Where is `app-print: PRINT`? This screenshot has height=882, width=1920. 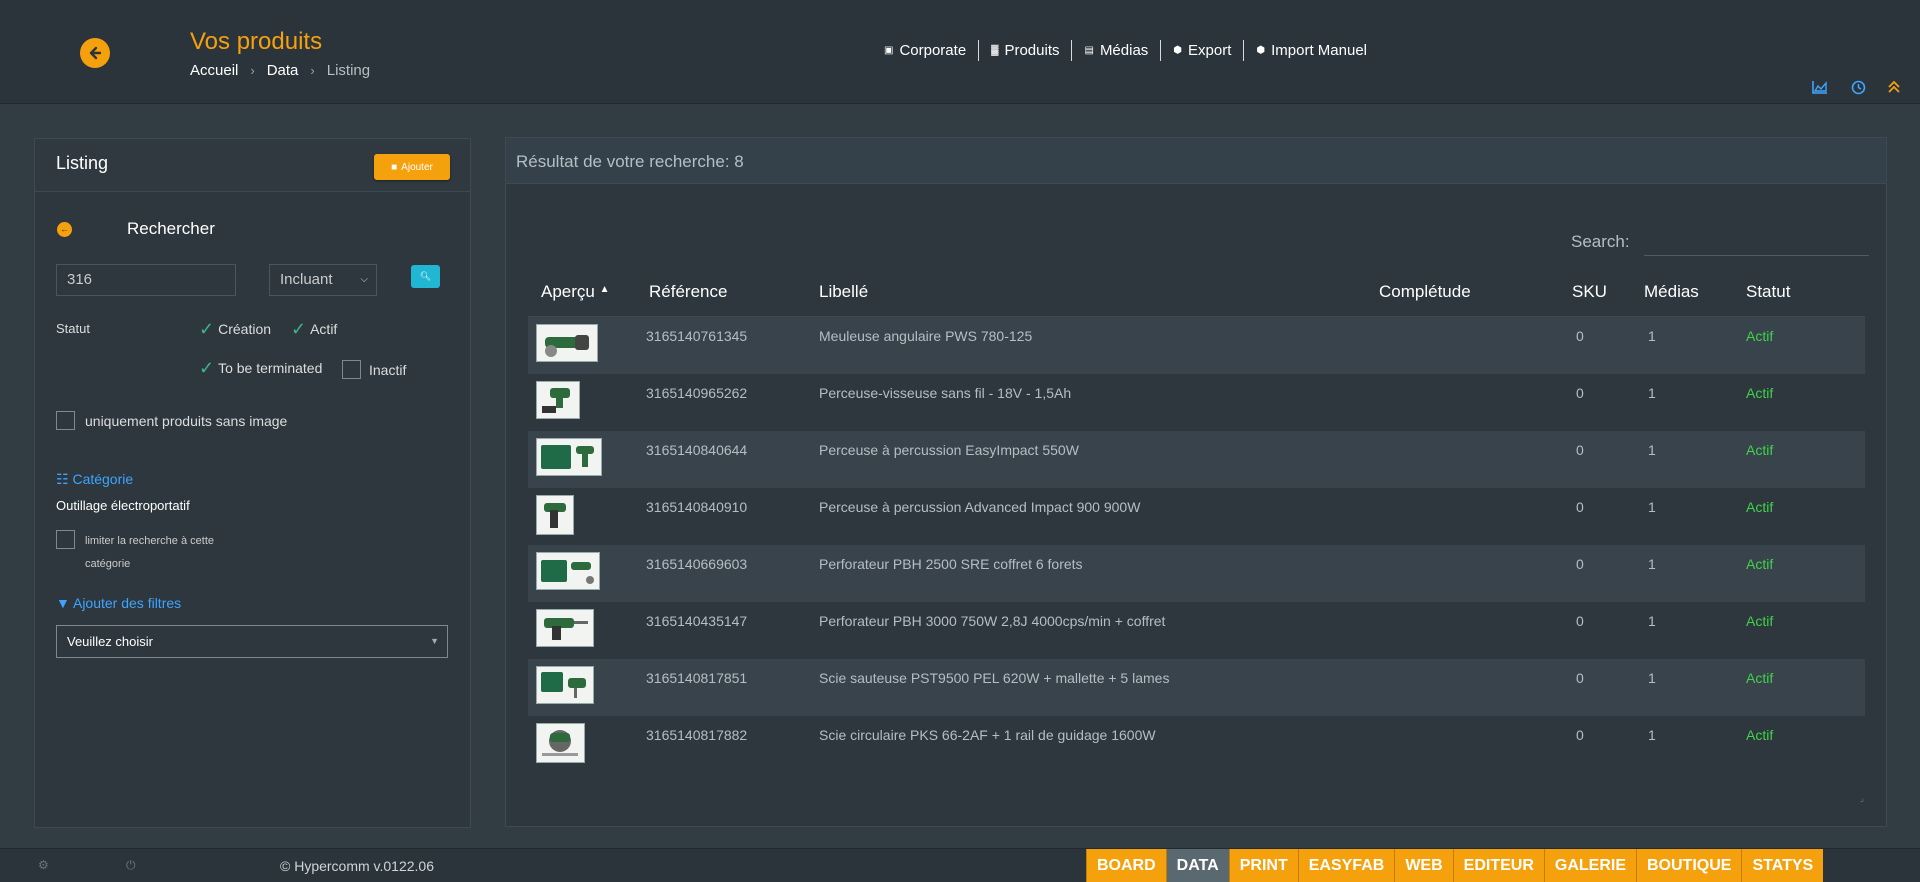
app-print: PRINT is located at coordinates (1263, 865).